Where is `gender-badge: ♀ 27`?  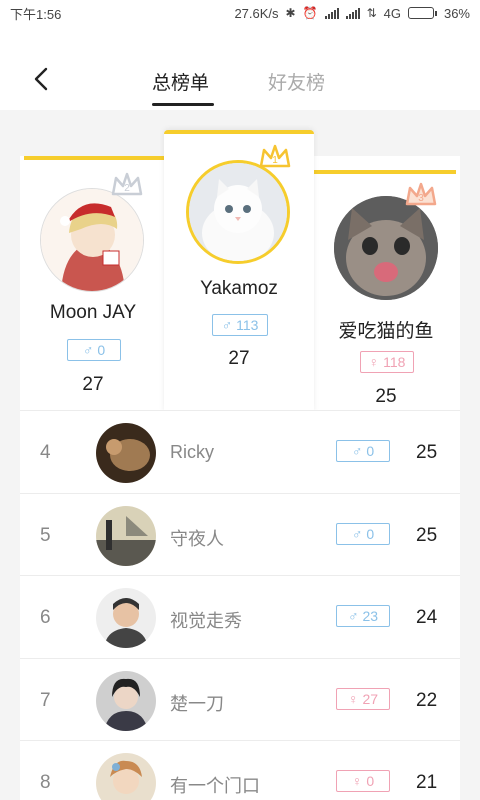
gender-badge: ♀ 27 is located at coordinates (363, 698).